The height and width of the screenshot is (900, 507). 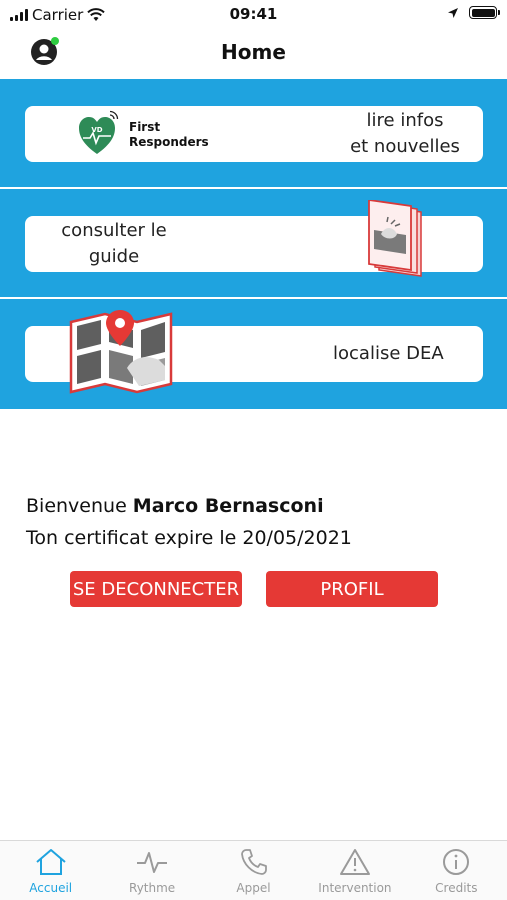 What do you see at coordinates (169, 142) in the screenshot?
I see `logo-line-2: Responders` at bounding box center [169, 142].